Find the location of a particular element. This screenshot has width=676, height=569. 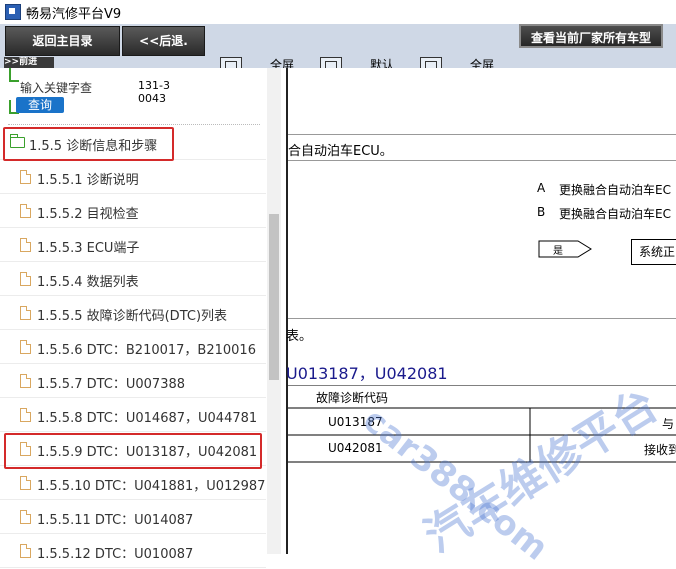

tree-item-label: 1.5.5.11 DTC：U014087 is located at coordinates (115, 520).